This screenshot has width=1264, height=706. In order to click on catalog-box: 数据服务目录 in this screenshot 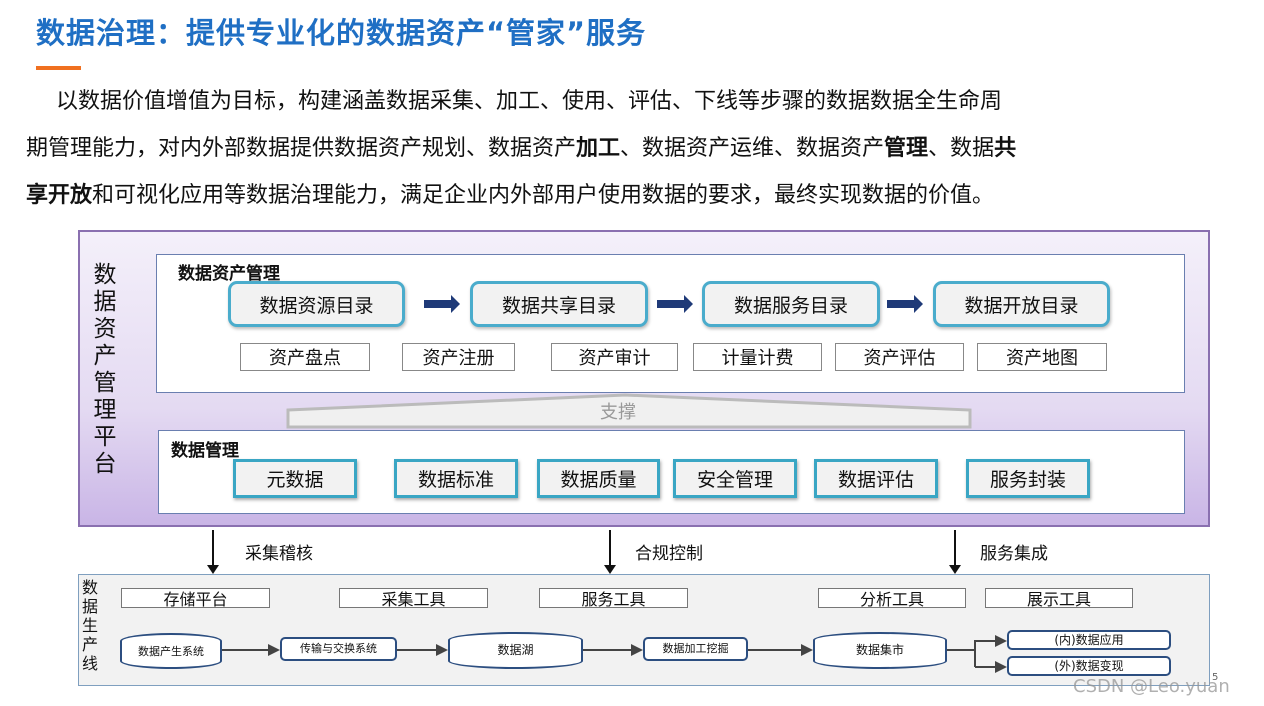, I will do `click(791, 304)`.